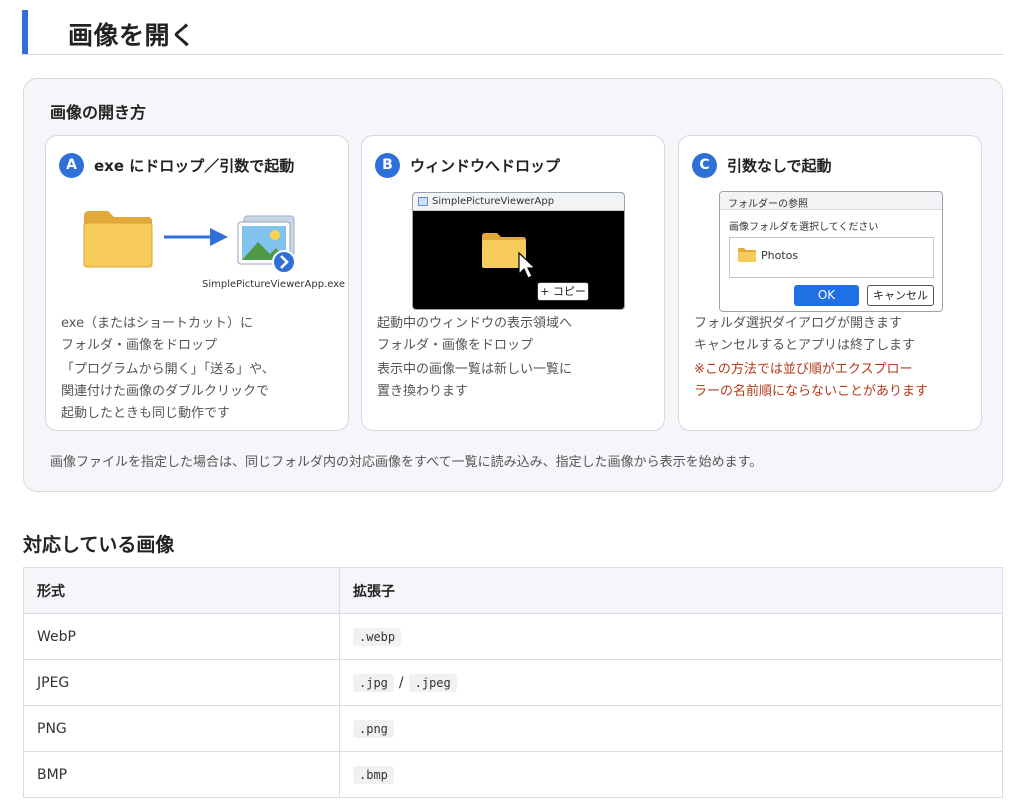  Describe the element at coordinates (25, 32) in the screenshot. I see `header-accent-bar` at that location.